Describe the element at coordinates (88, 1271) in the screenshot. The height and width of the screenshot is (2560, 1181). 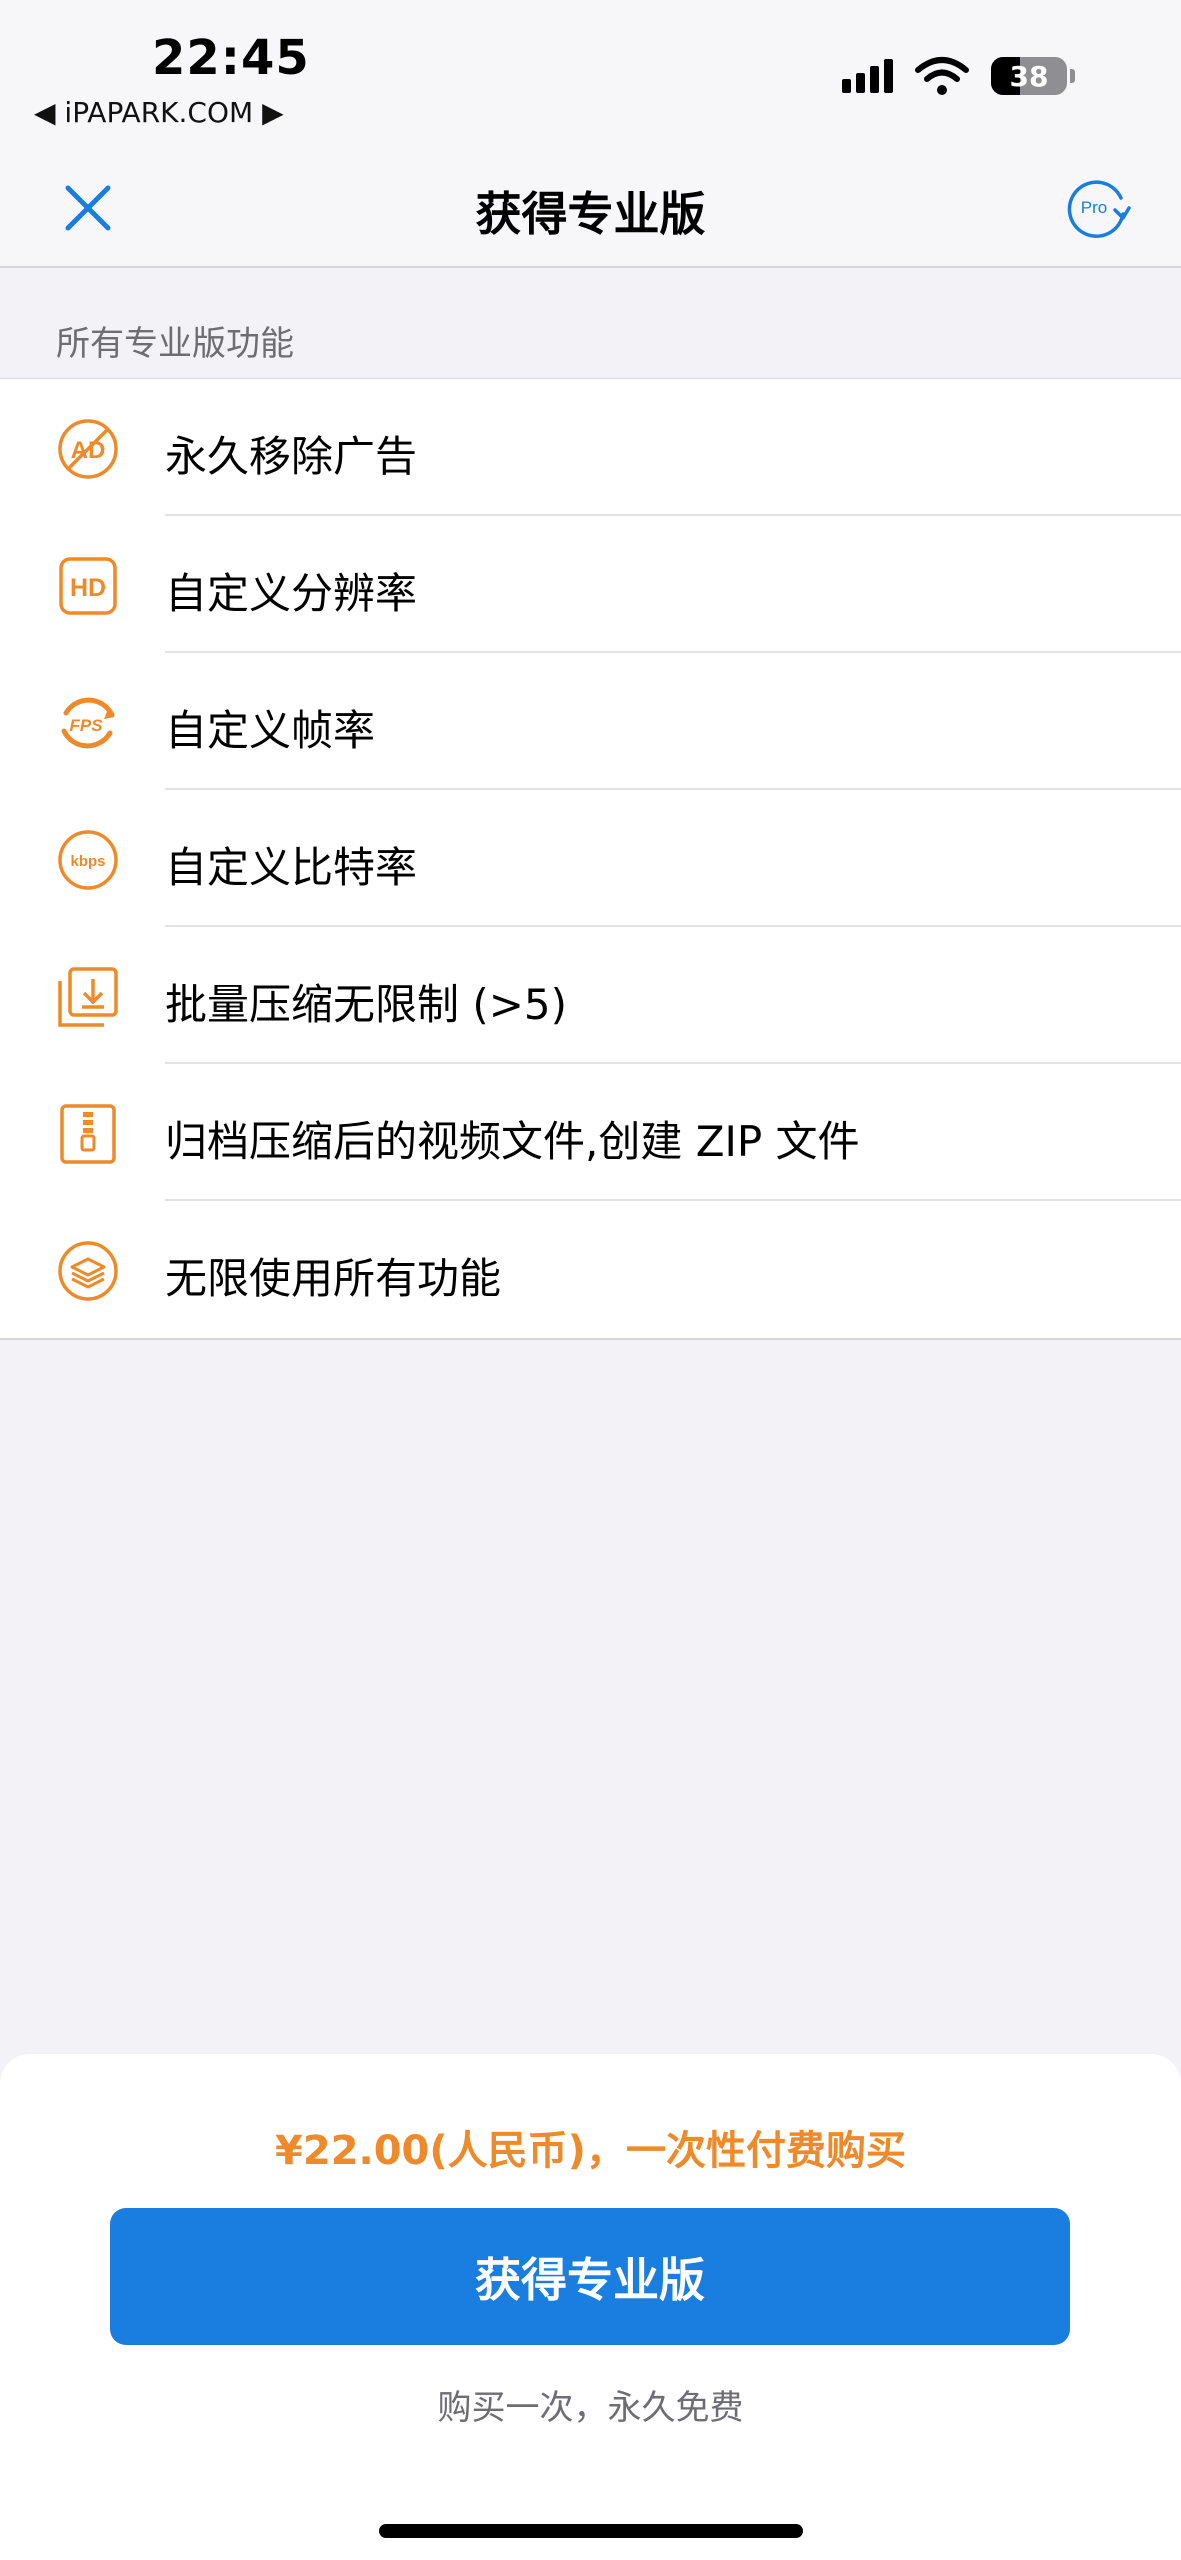
I see `layers-icon` at that location.